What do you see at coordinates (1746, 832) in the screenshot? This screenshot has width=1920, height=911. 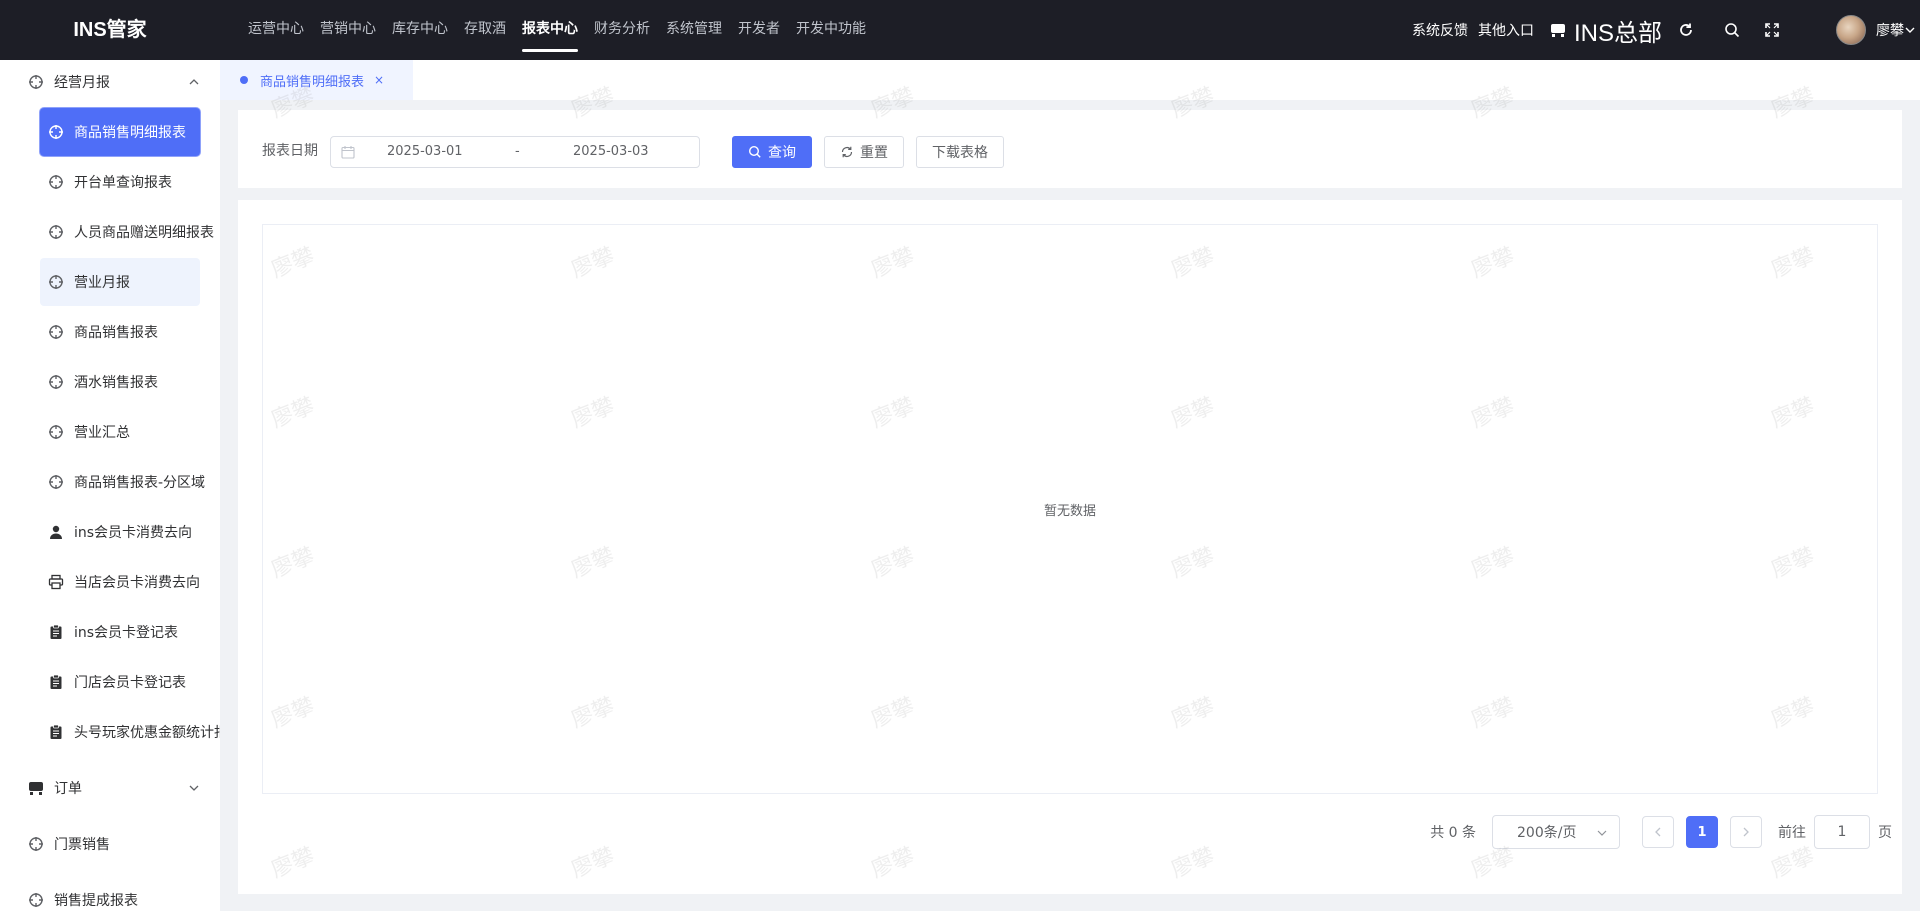 I see `next-page-button` at bounding box center [1746, 832].